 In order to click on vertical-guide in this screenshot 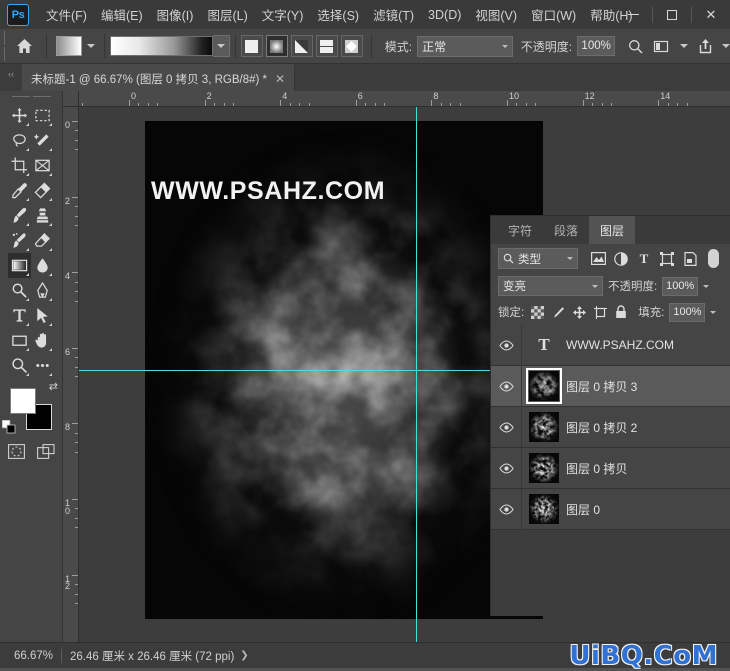, I will do `click(416, 374)`.